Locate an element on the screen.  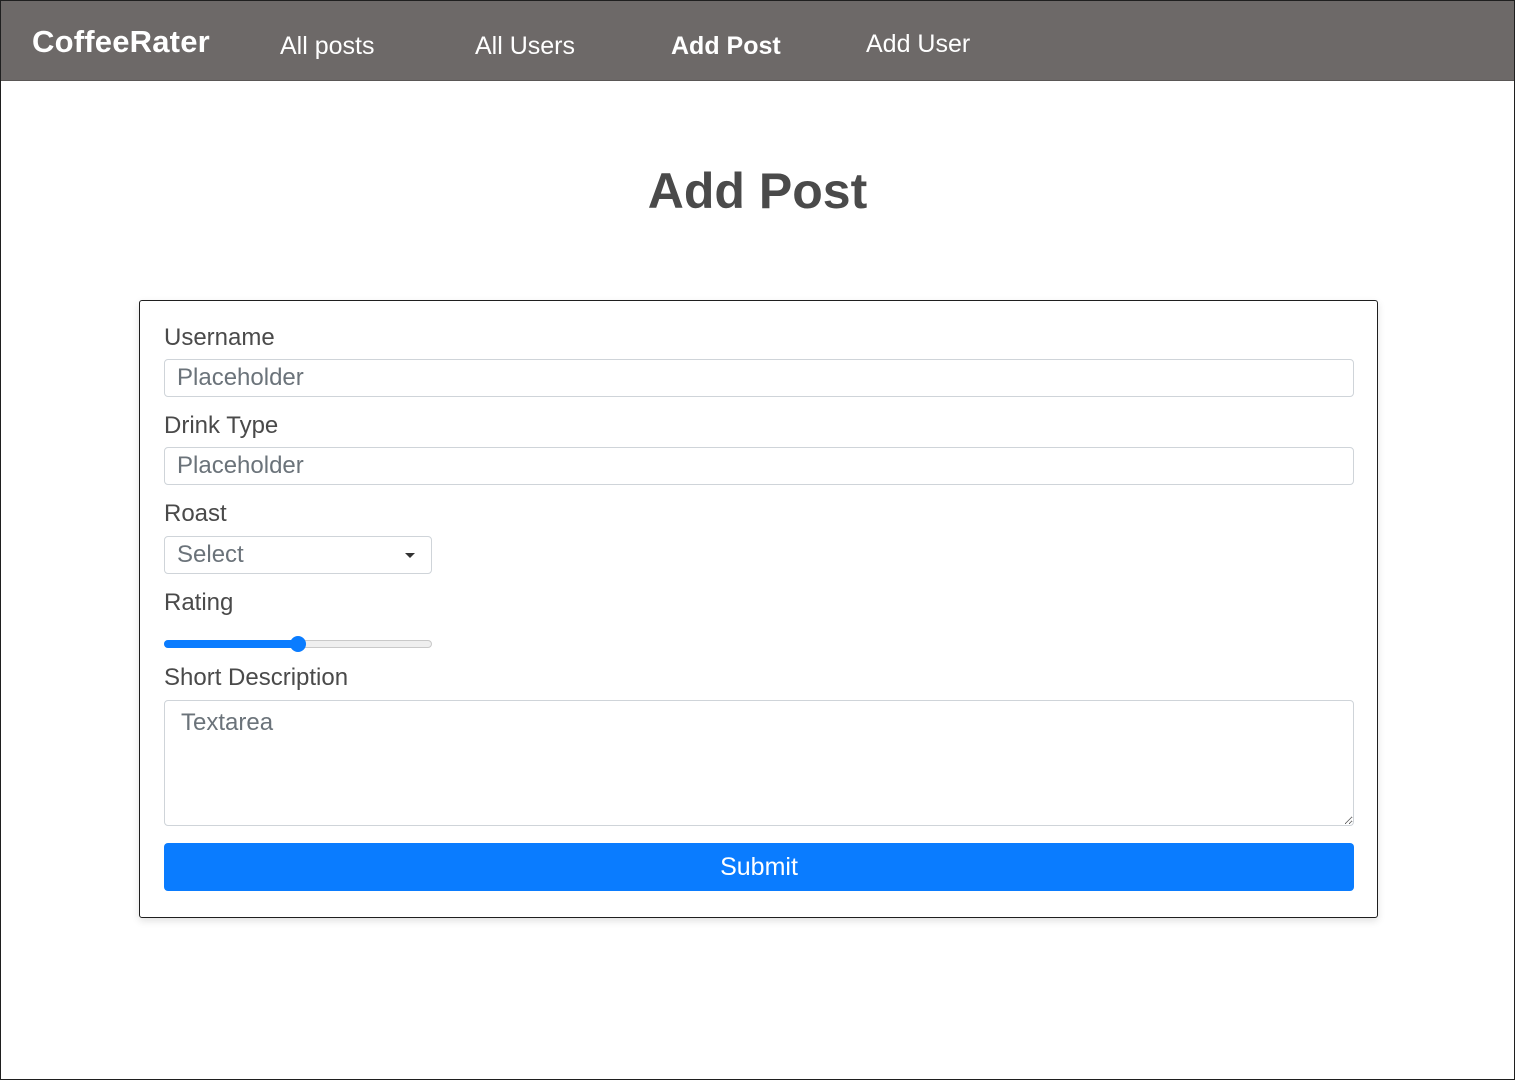
roast-select-value: Select is located at coordinates (210, 554).